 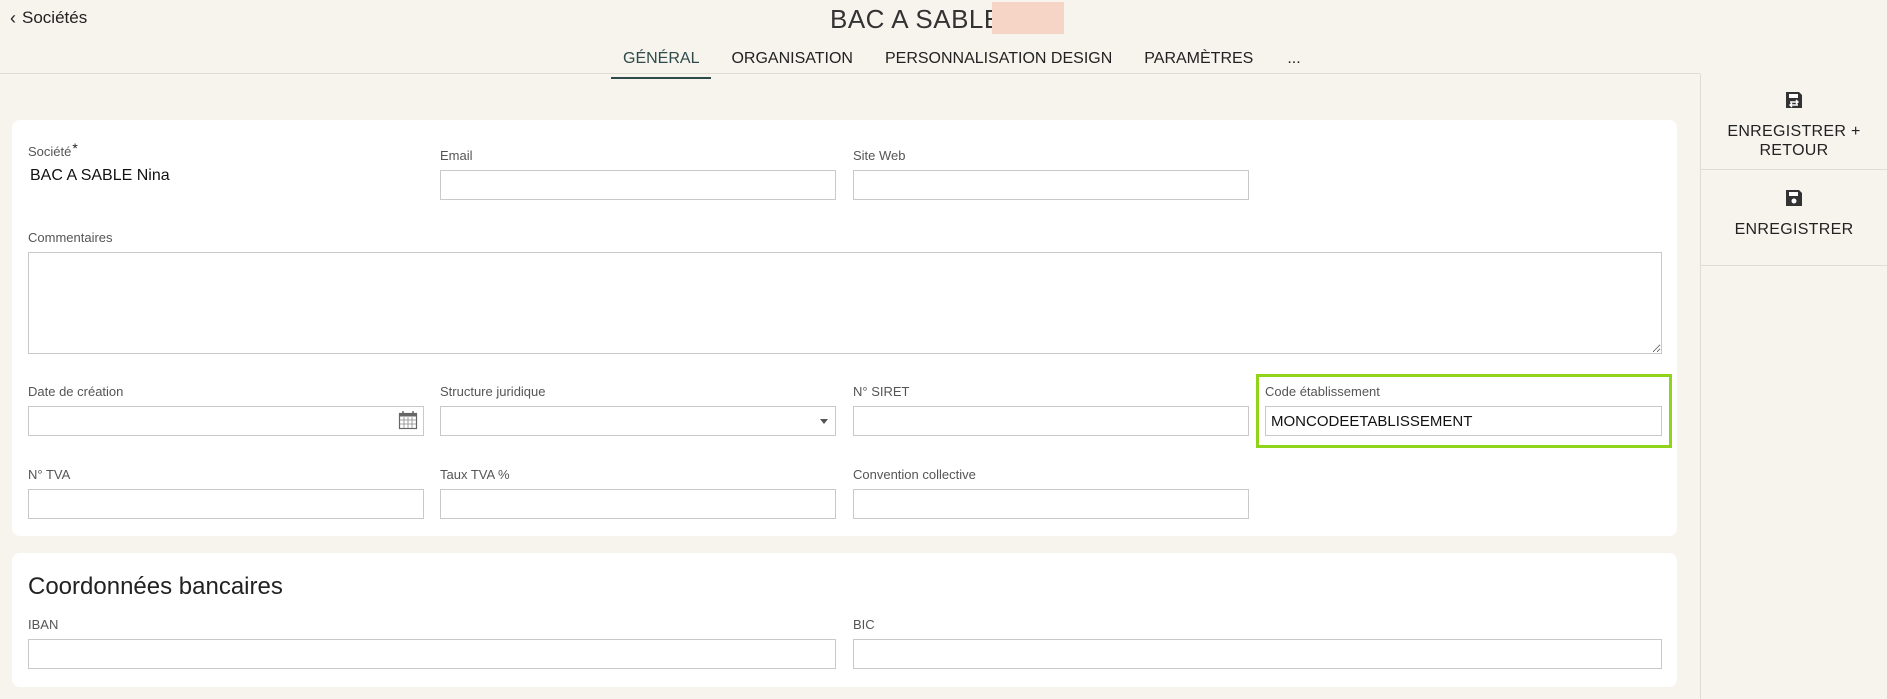 I want to click on bank-section-title: Coordonnées bancaires, so click(x=155, y=586).